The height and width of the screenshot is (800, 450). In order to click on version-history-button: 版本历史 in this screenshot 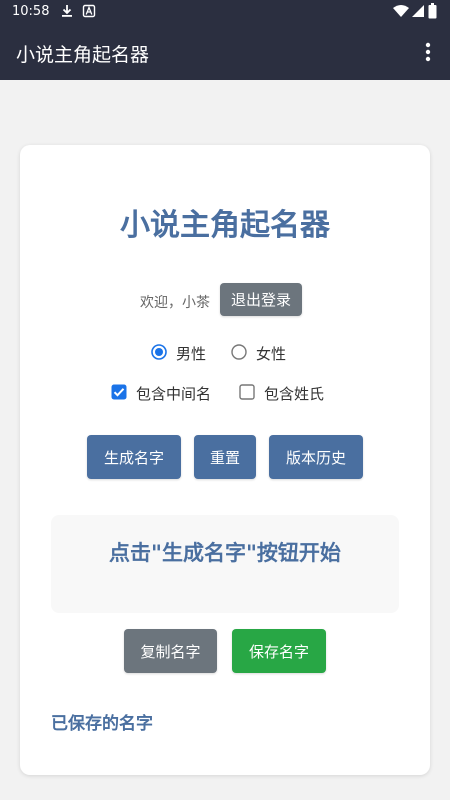, I will do `click(316, 457)`.